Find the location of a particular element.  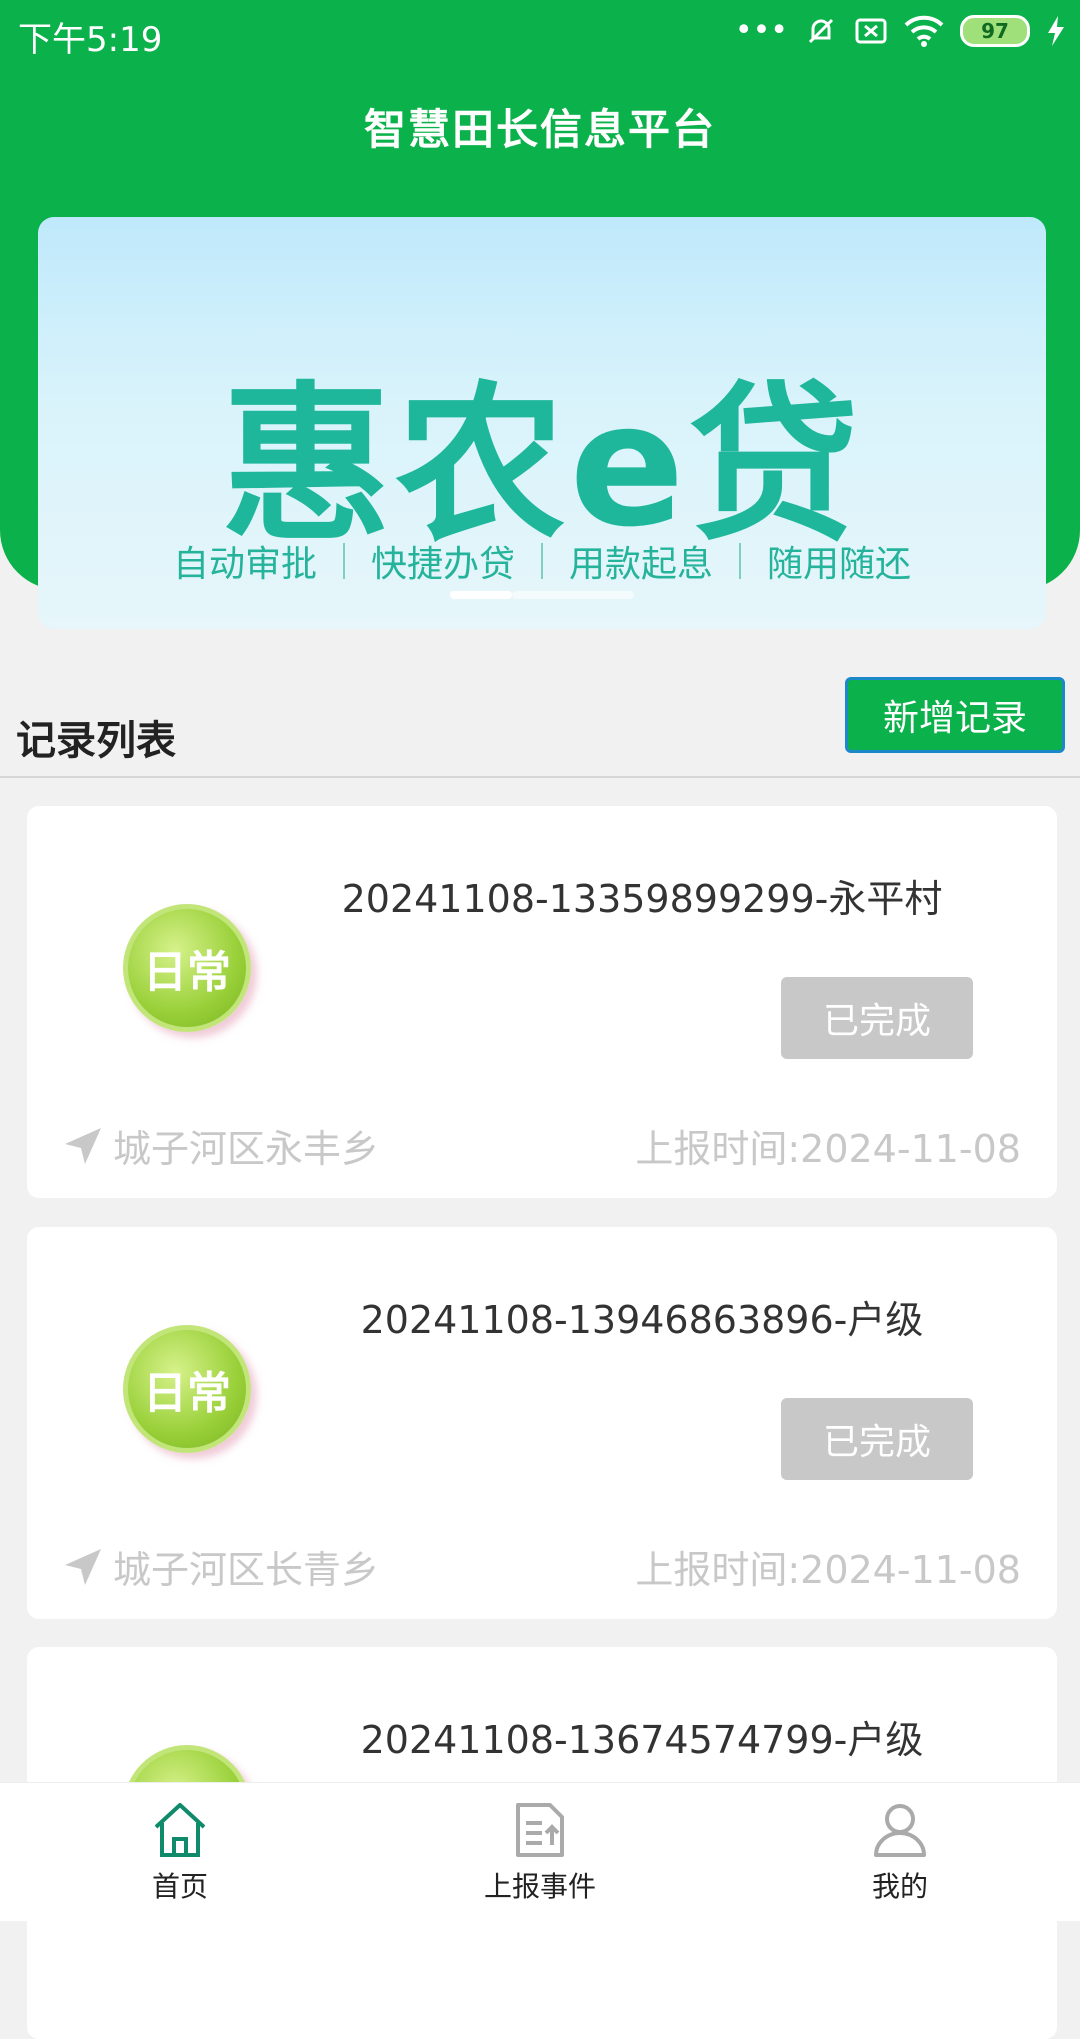

carousel-dot-active is located at coordinates (481, 595).